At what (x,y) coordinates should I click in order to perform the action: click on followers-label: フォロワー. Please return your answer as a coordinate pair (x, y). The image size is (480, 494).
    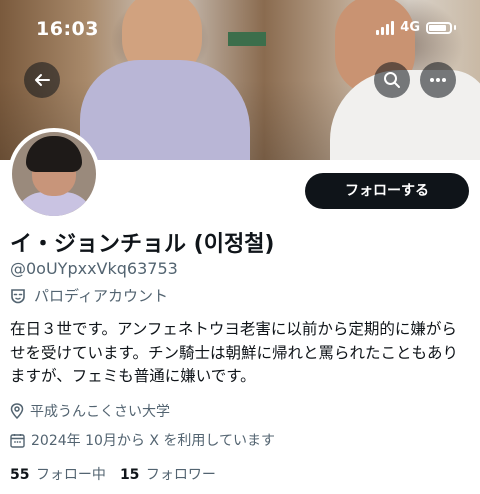
    Looking at the image, I should click on (180, 475).